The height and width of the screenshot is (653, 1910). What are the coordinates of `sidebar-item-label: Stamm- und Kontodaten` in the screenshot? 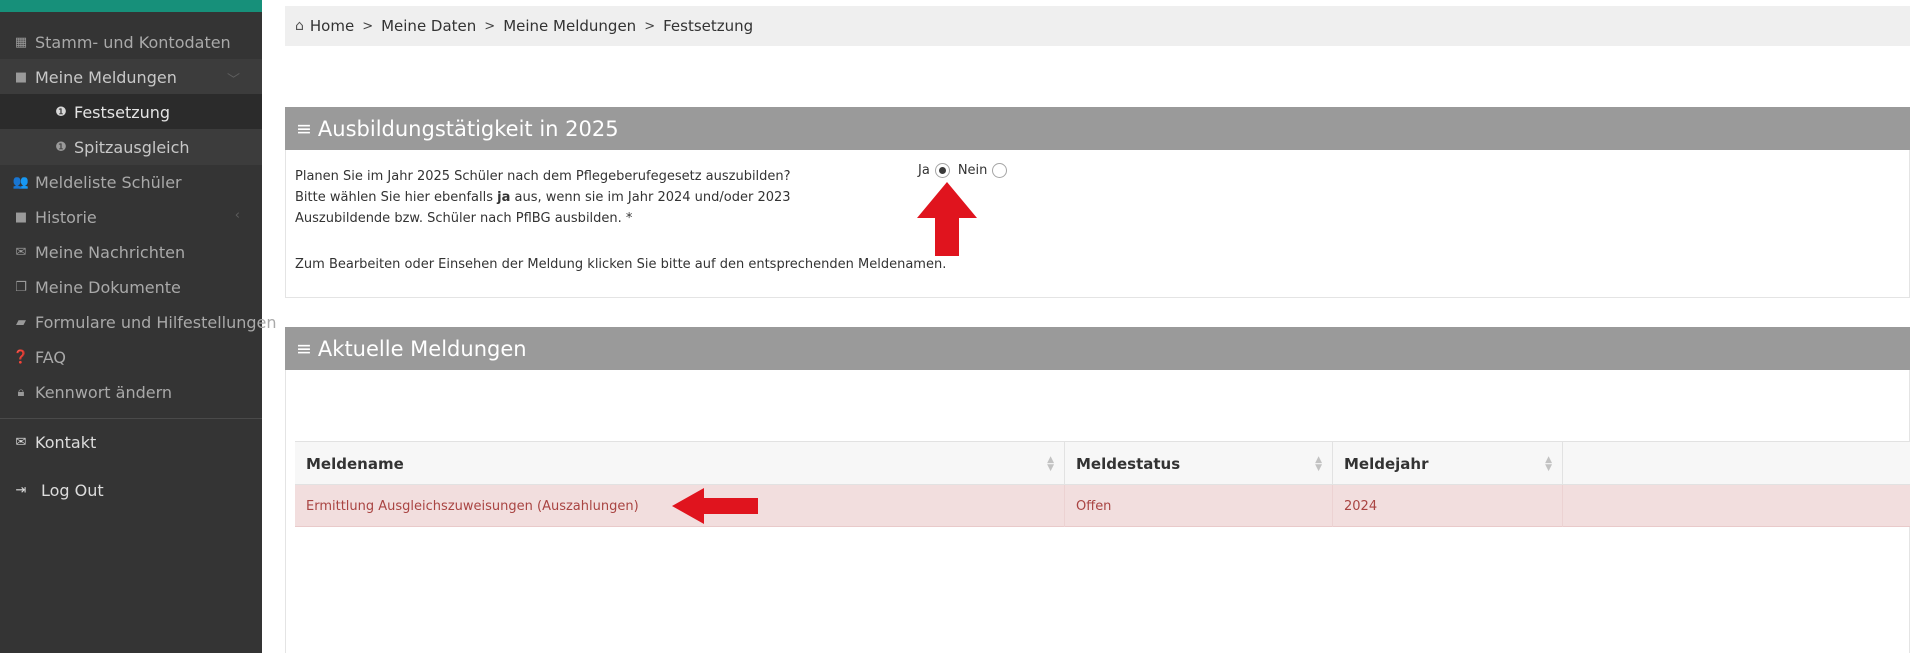 It's located at (133, 42).